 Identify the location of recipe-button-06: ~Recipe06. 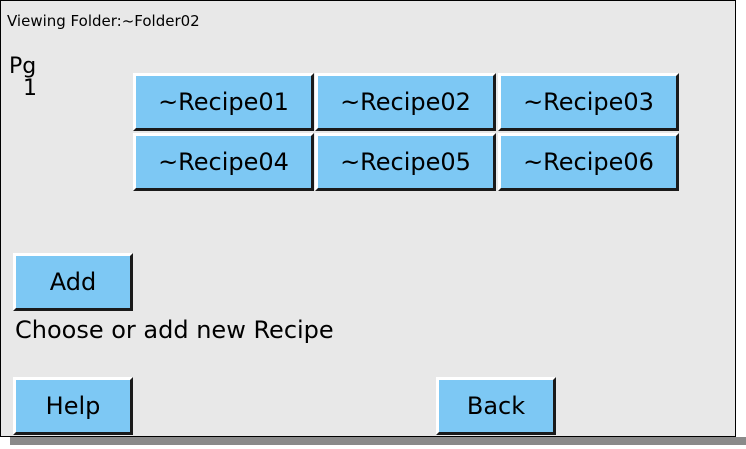
(588, 162).